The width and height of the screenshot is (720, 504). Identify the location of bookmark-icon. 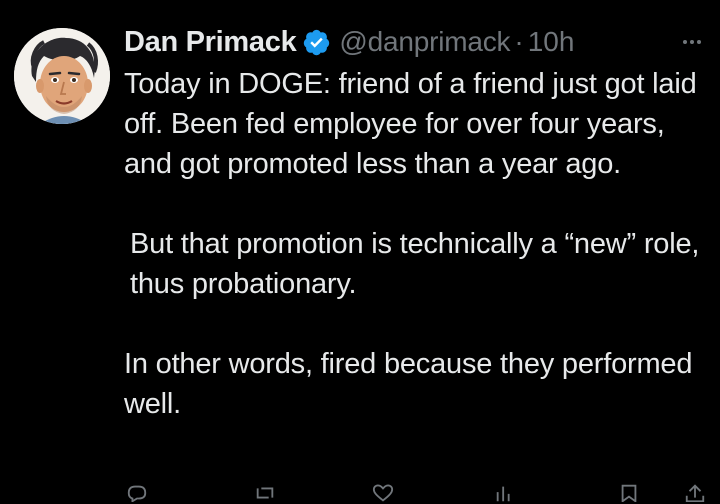
(629, 493).